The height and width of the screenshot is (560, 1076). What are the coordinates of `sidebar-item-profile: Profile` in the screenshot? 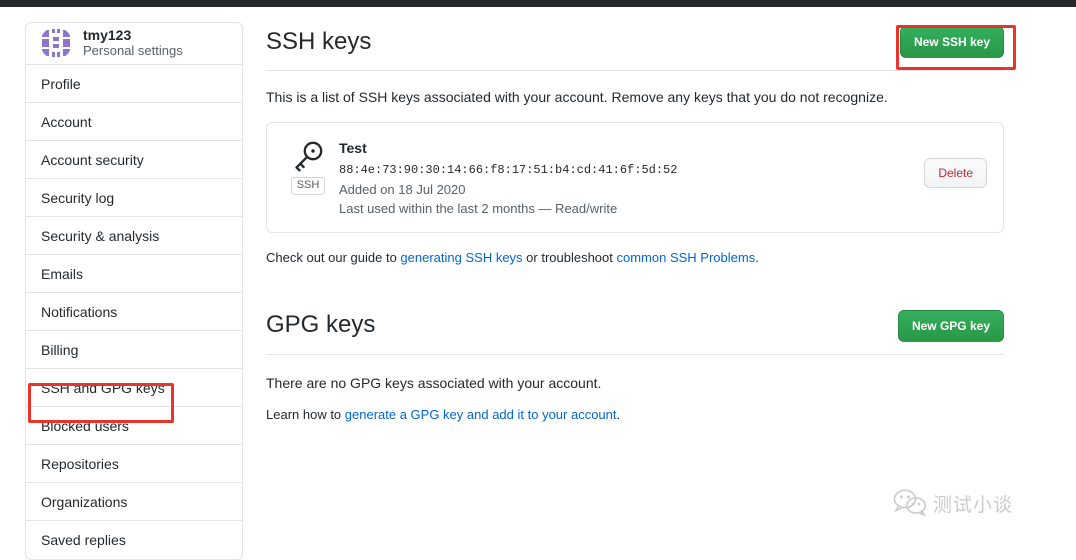 It's located at (134, 84).